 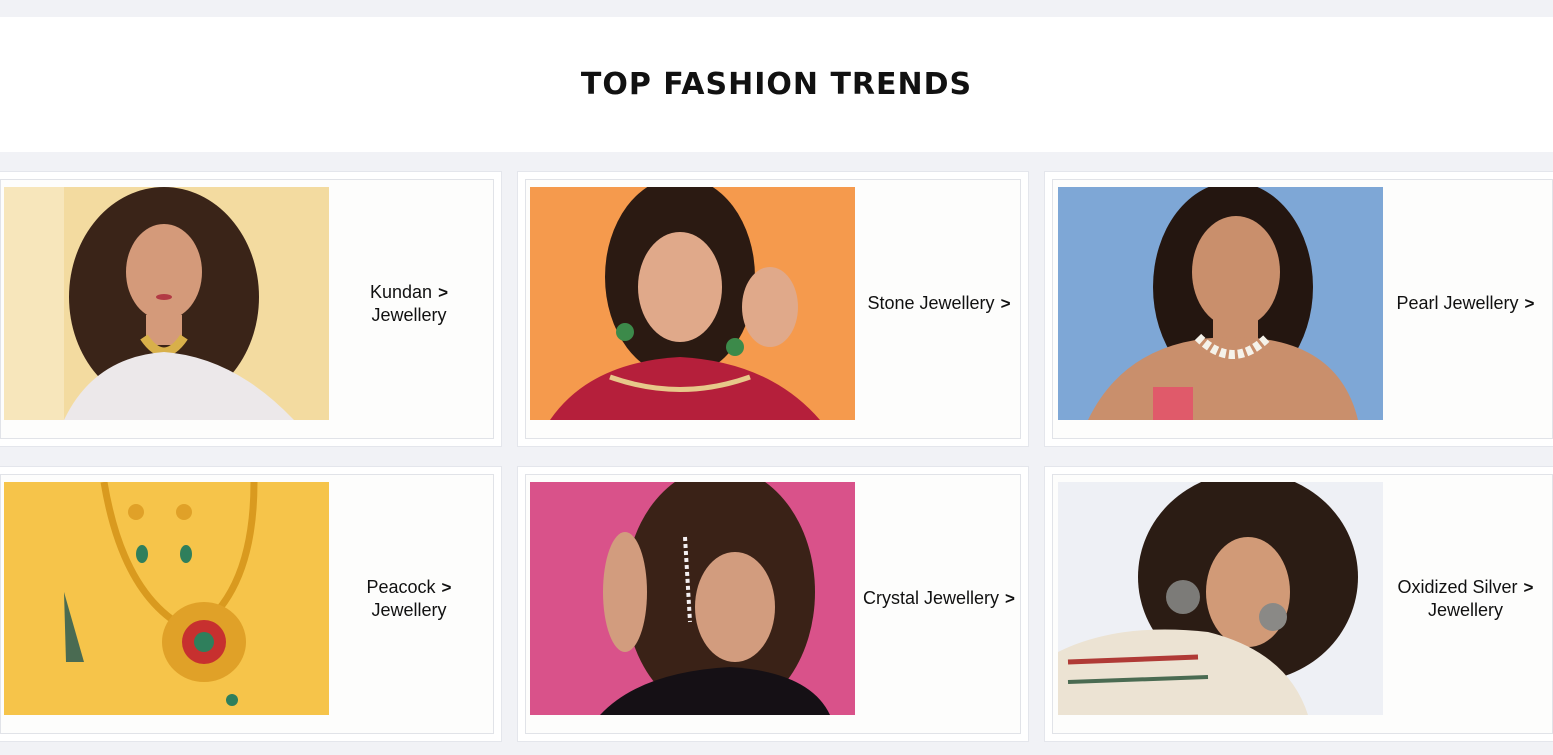 What do you see at coordinates (931, 303) in the screenshot?
I see `label-line1: Stone Jewellery` at bounding box center [931, 303].